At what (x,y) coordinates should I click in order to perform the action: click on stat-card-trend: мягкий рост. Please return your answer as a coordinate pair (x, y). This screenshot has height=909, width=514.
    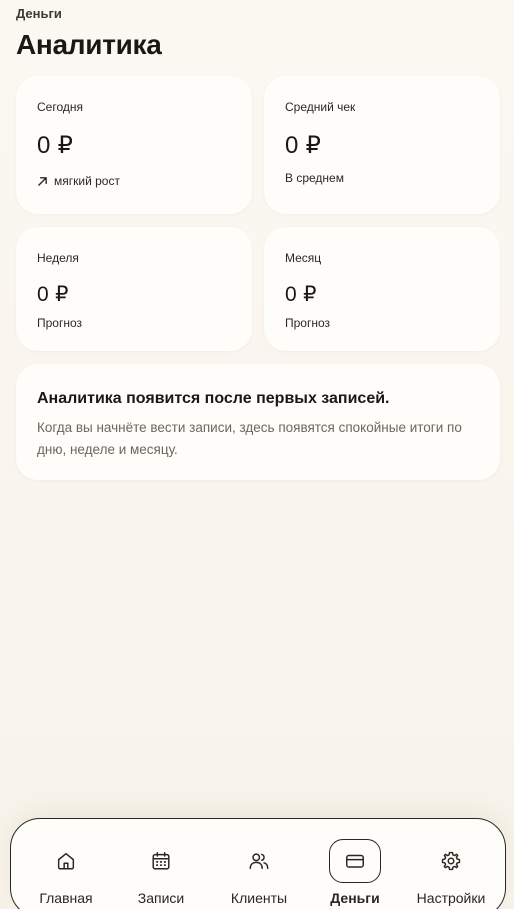
    Looking at the image, I should click on (78, 181).